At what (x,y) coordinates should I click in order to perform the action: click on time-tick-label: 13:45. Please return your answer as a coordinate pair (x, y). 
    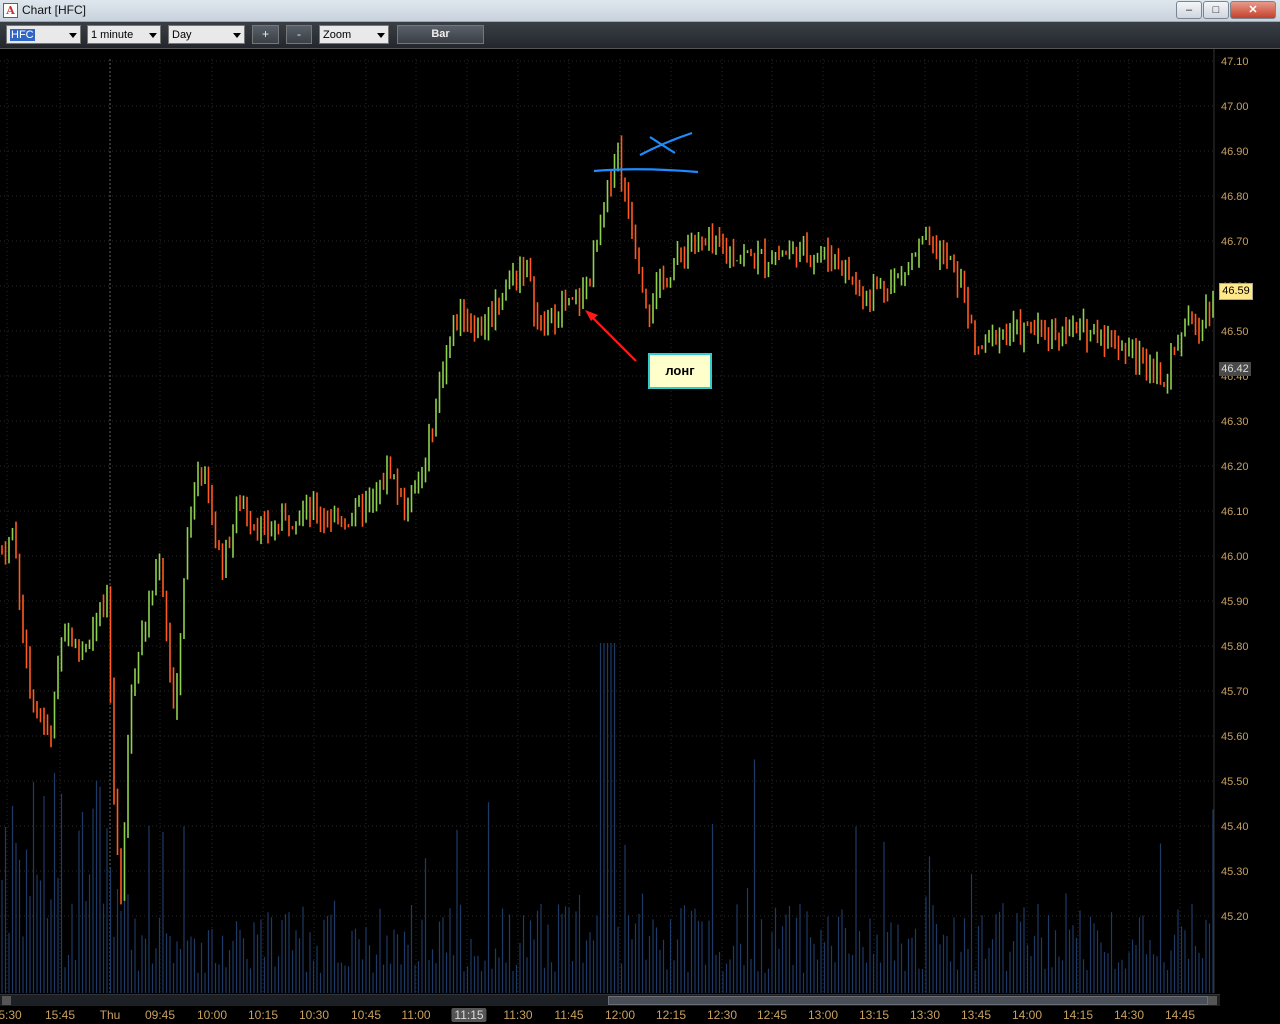
    Looking at the image, I should click on (976, 1015).